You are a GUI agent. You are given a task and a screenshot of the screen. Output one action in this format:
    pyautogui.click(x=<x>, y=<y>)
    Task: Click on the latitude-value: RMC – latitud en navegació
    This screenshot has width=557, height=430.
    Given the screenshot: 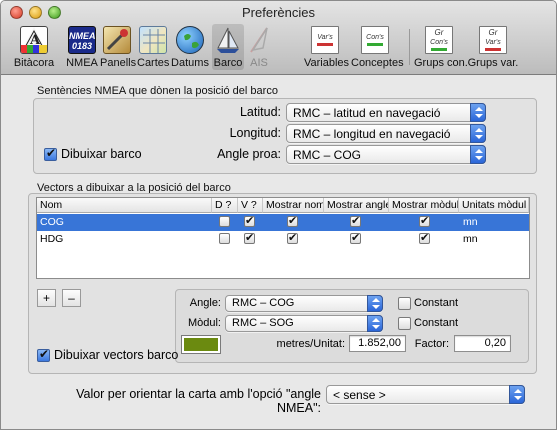 What is the action you would take?
    pyautogui.click(x=367, y=113)
    